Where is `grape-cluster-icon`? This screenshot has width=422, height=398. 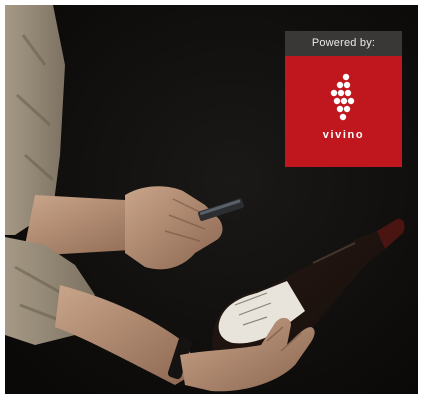 grape-cluster-icon is located at coordinates (342, 97).